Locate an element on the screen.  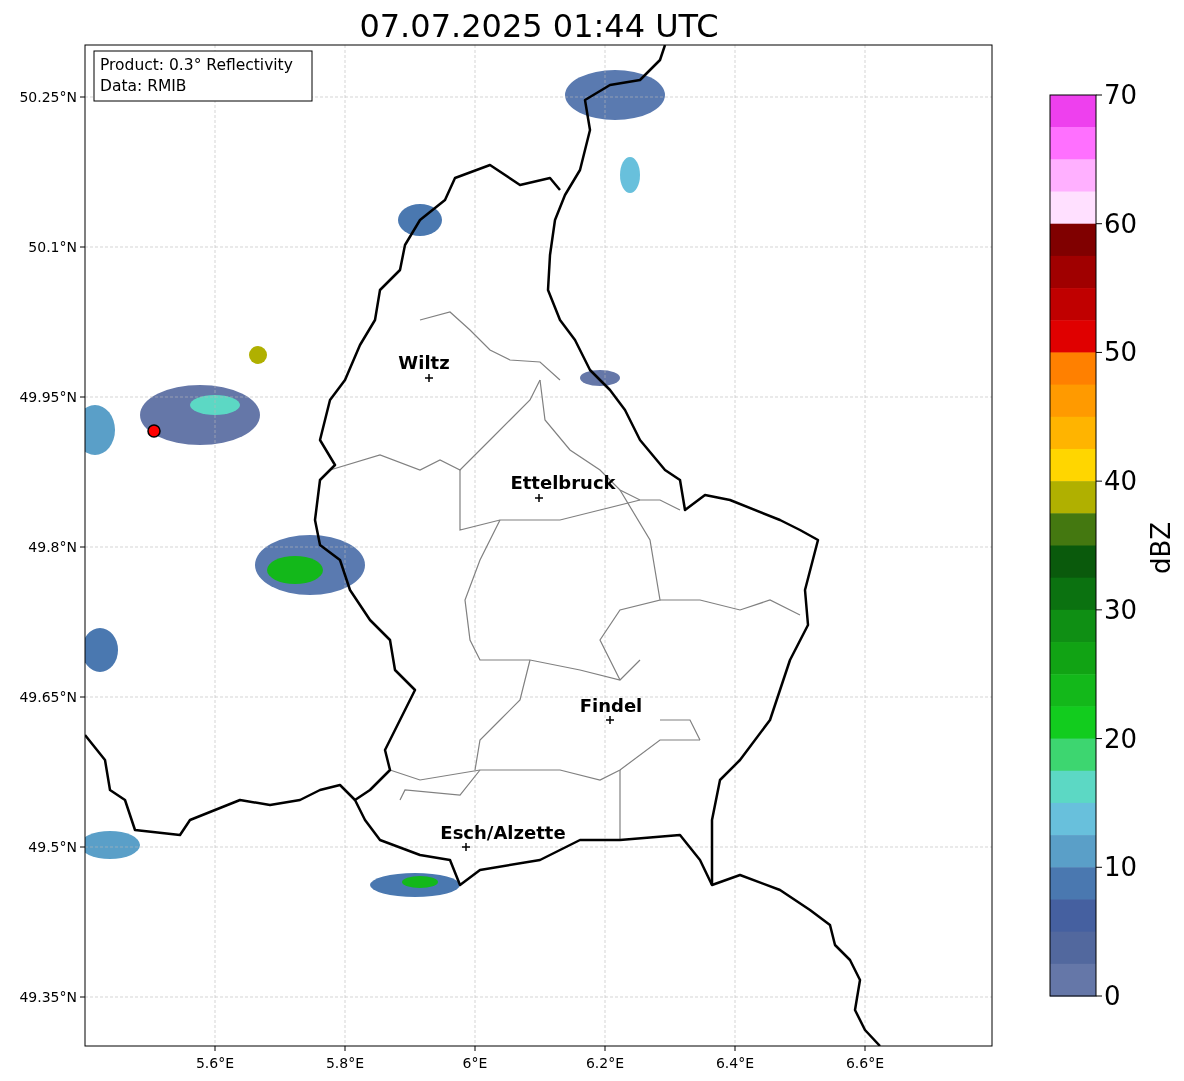
latitude-label: 49.65°N is located at coordinates (48, 697).